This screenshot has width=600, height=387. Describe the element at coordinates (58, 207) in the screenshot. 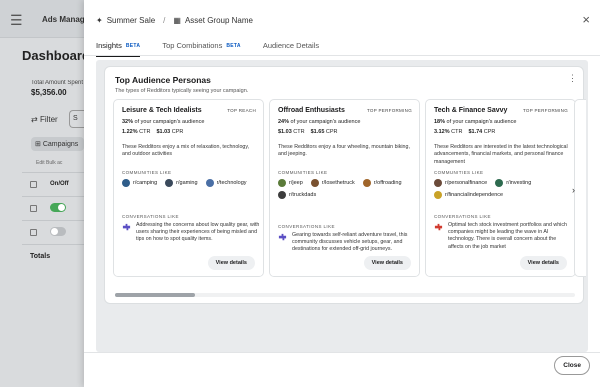

I see `row-toggle-on` at that location.